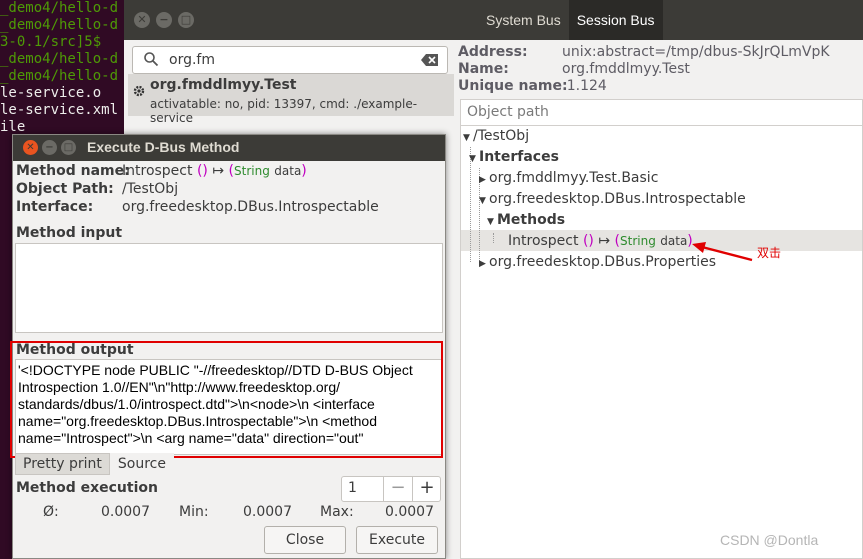 The image size is (863, 559). I want to click on min-label: Min:, so click(194, 512).